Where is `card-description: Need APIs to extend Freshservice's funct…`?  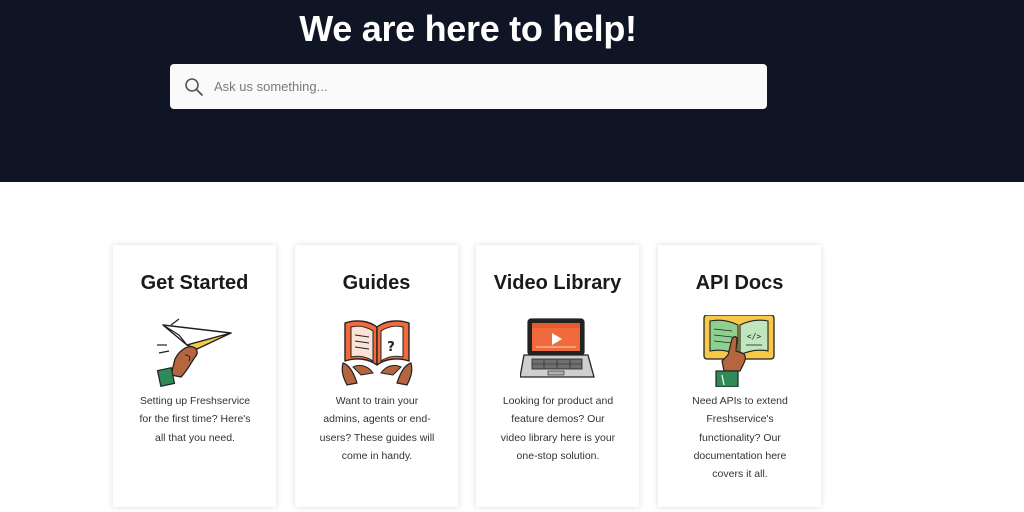
card-description: Need APIs to extend Freshservice's funct… is located at coordinates (740, 438).